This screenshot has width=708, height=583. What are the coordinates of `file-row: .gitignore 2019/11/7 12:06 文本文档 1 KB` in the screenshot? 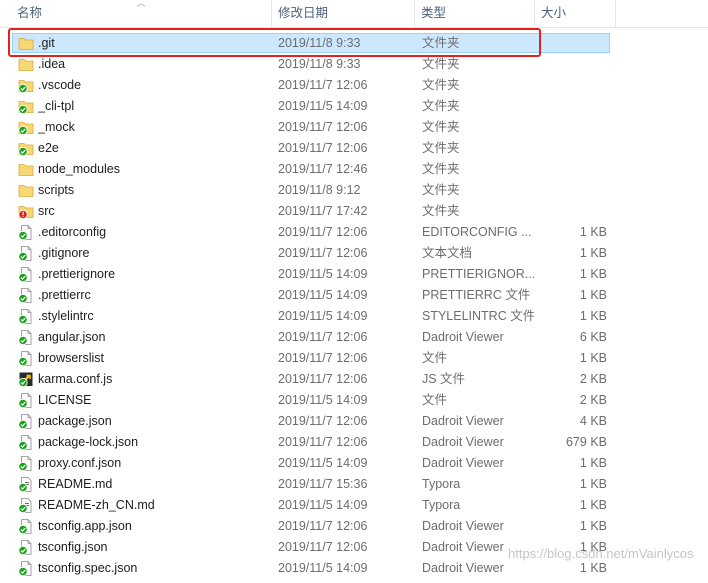 It's located at (354, 253).